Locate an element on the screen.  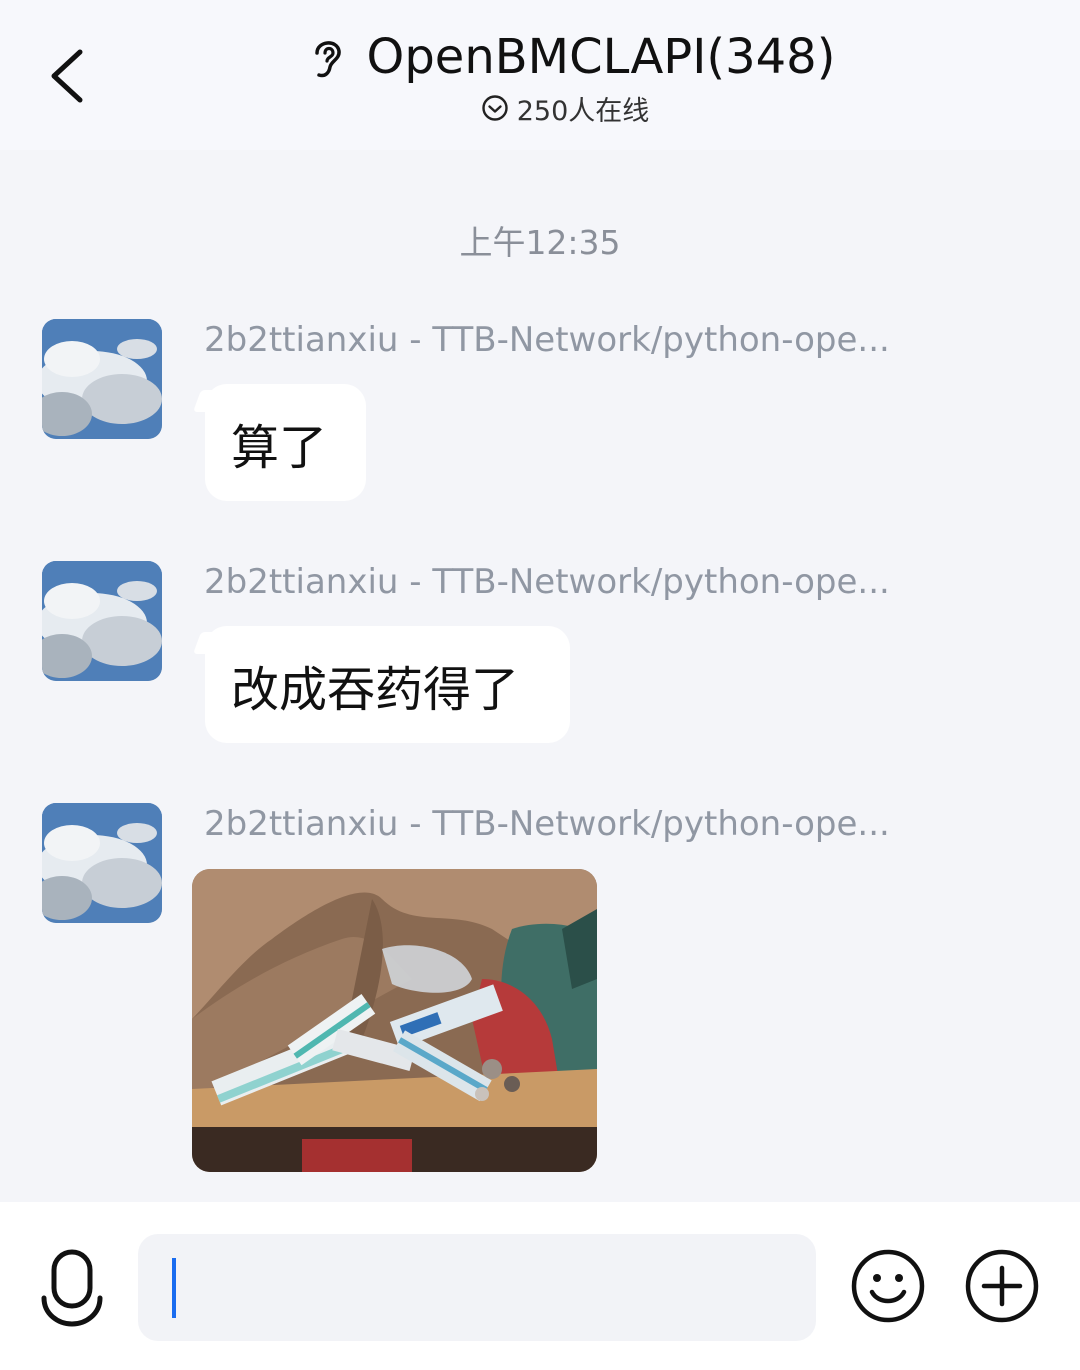
title-row: OpenBMCLAPI(348) is located at coordinates (540, 57).